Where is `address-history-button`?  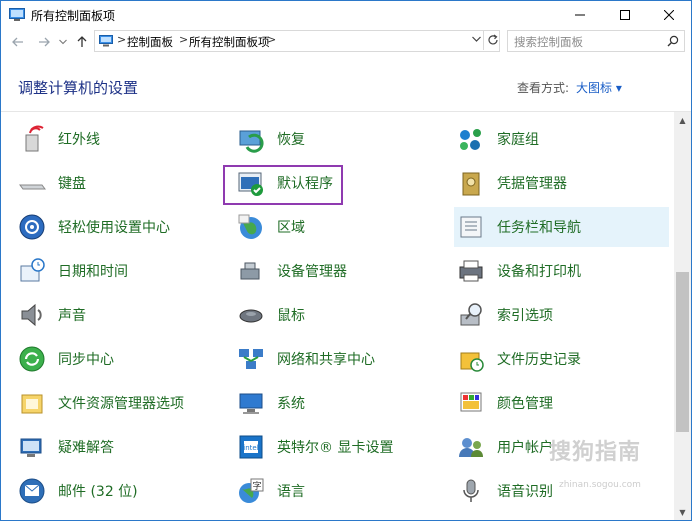
address-history-button is located at coordinates (476, 39).